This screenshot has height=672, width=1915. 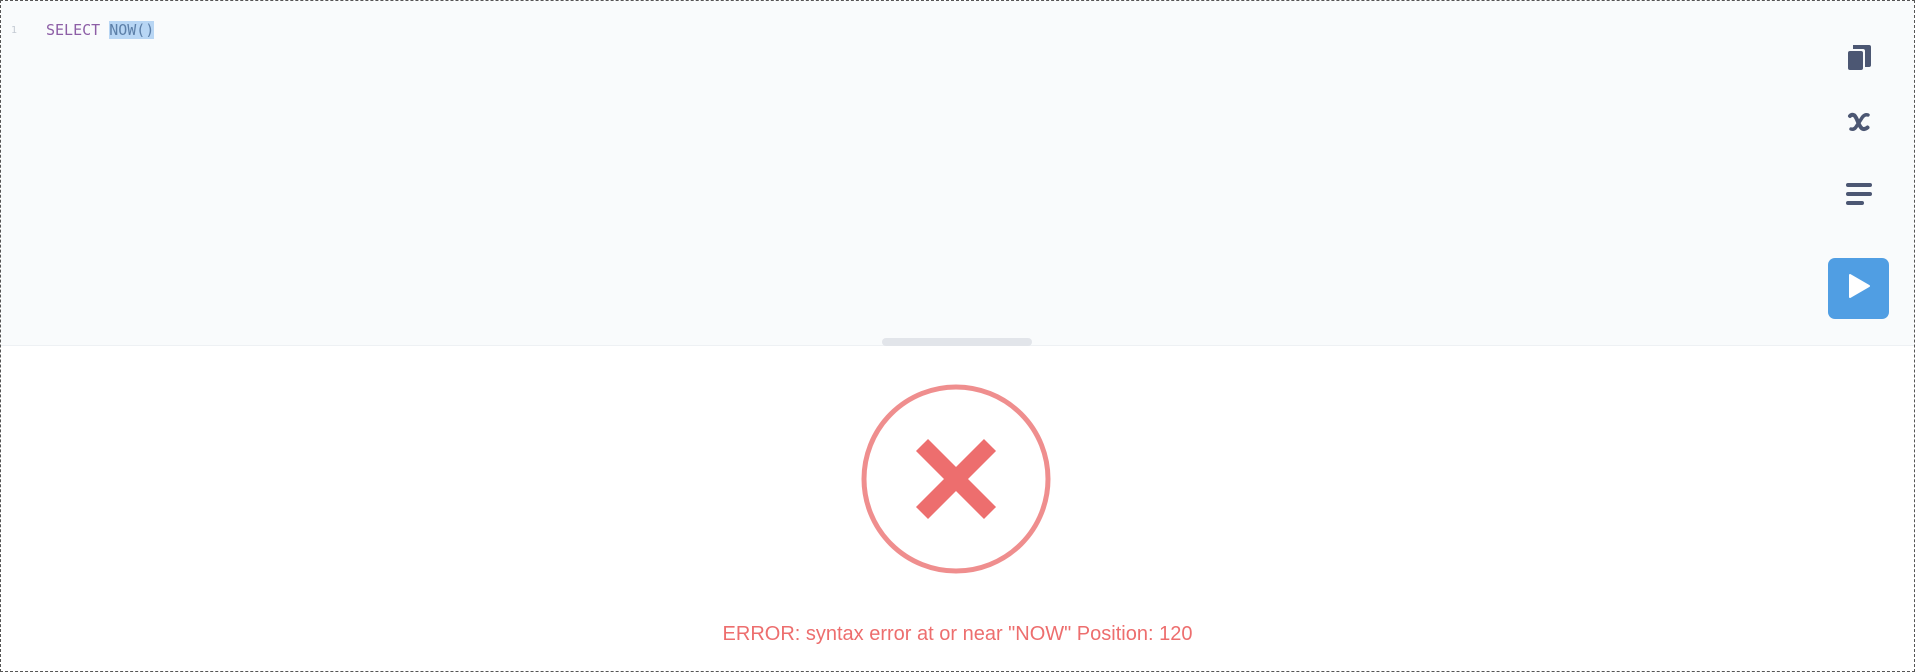 What do you see at coordinates (14, 30) in the screenshot?
I see `line-number: 1` at bounding box center [14, 30].